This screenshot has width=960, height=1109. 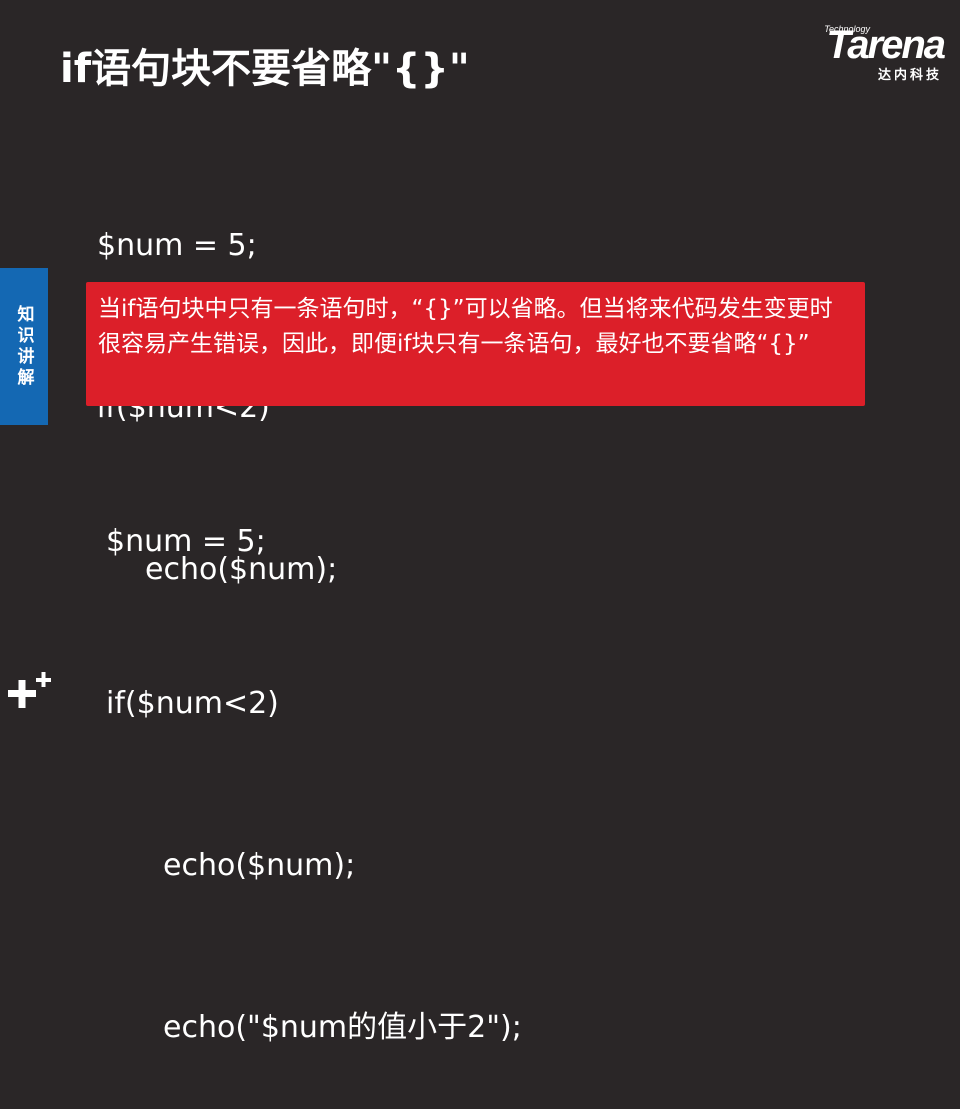 I want to click on code-line: echo($num);, so click(x=259, y=865).